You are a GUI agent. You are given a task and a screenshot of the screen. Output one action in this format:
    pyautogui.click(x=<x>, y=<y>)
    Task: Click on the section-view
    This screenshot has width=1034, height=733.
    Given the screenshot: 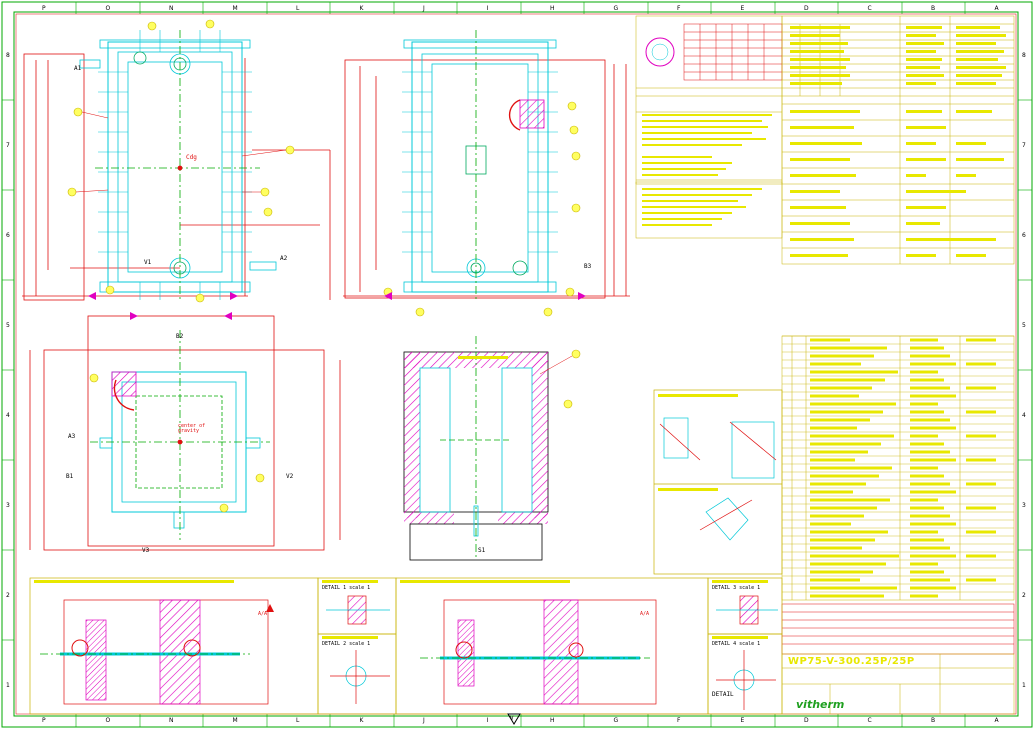 What is the action you would take?
    pyautogui.click(x=492, y=448)
    